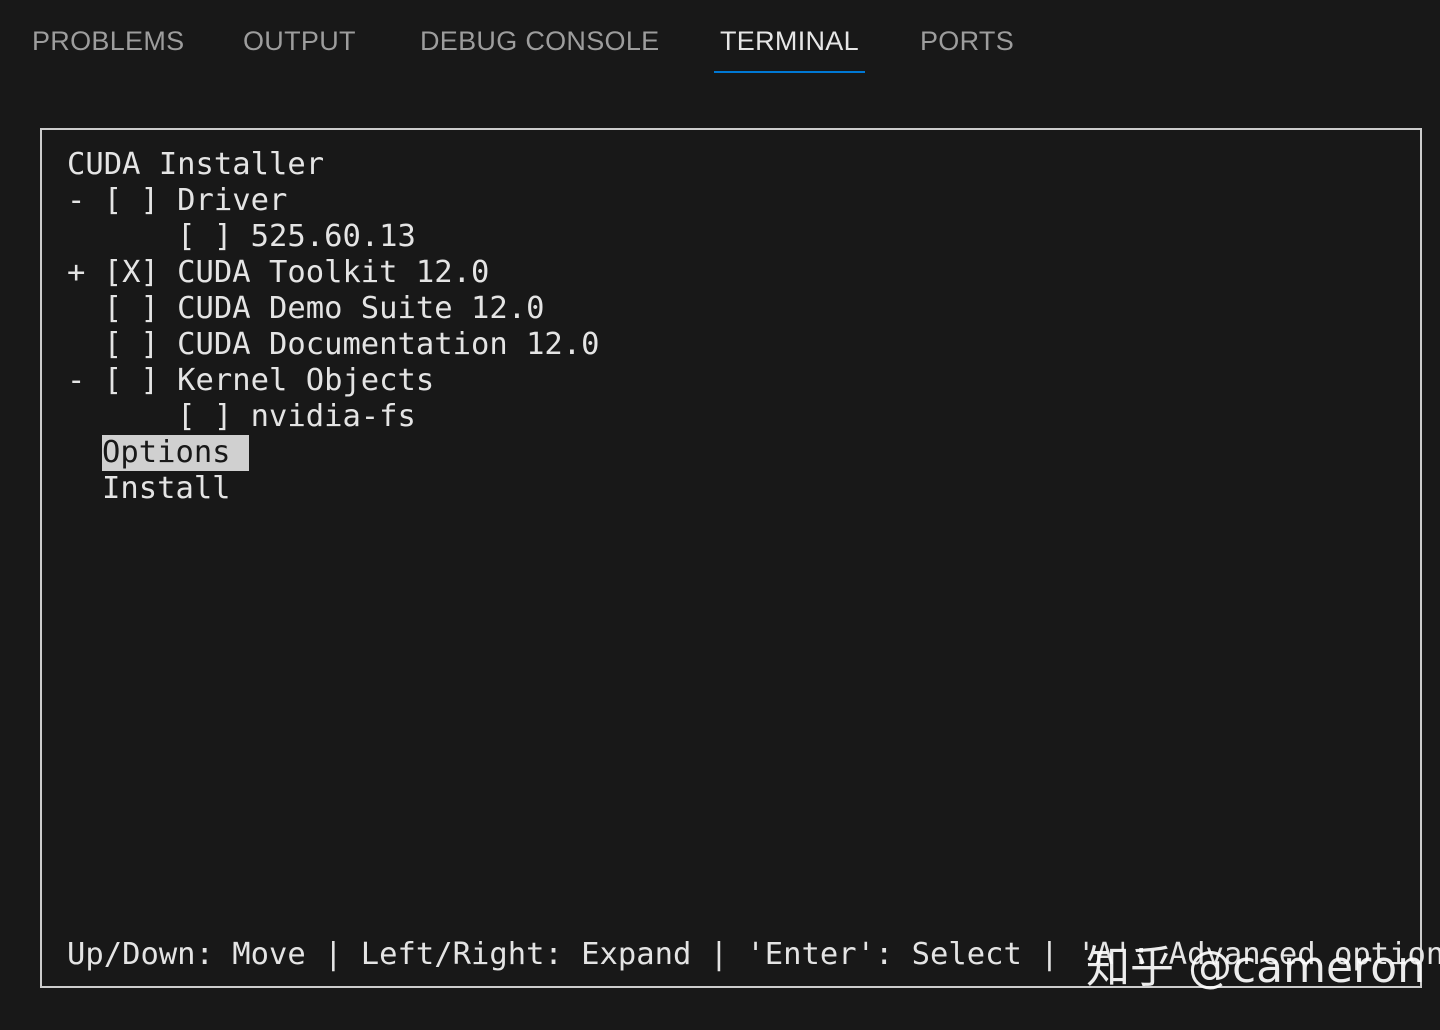  Describe the element at coordinates (175, 453) in the screenshot. I see `options-menu-item: Options` at that location.